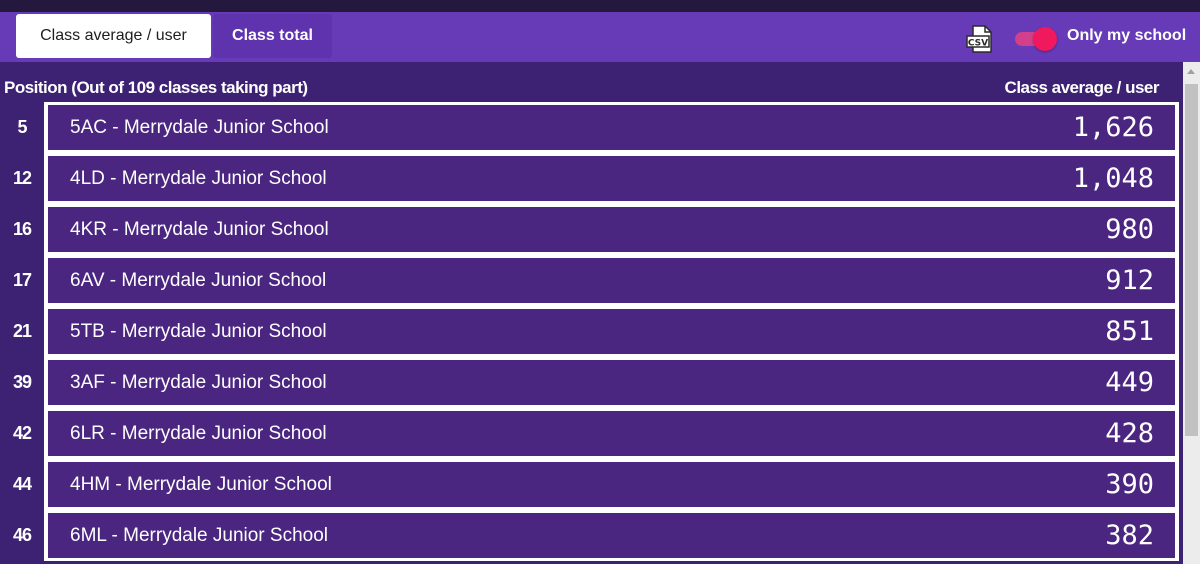 Image resolution: width=1200 pixels, height=564 pixels. I want to click on table-row: 42 6LR - Merrydale Junior School 428, so click(591, 433).